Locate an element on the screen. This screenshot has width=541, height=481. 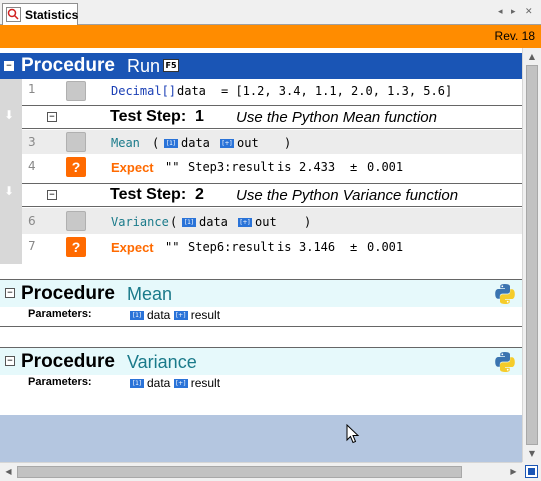
scroll-left-icon: ◀ is located at coordinates (8, 472).